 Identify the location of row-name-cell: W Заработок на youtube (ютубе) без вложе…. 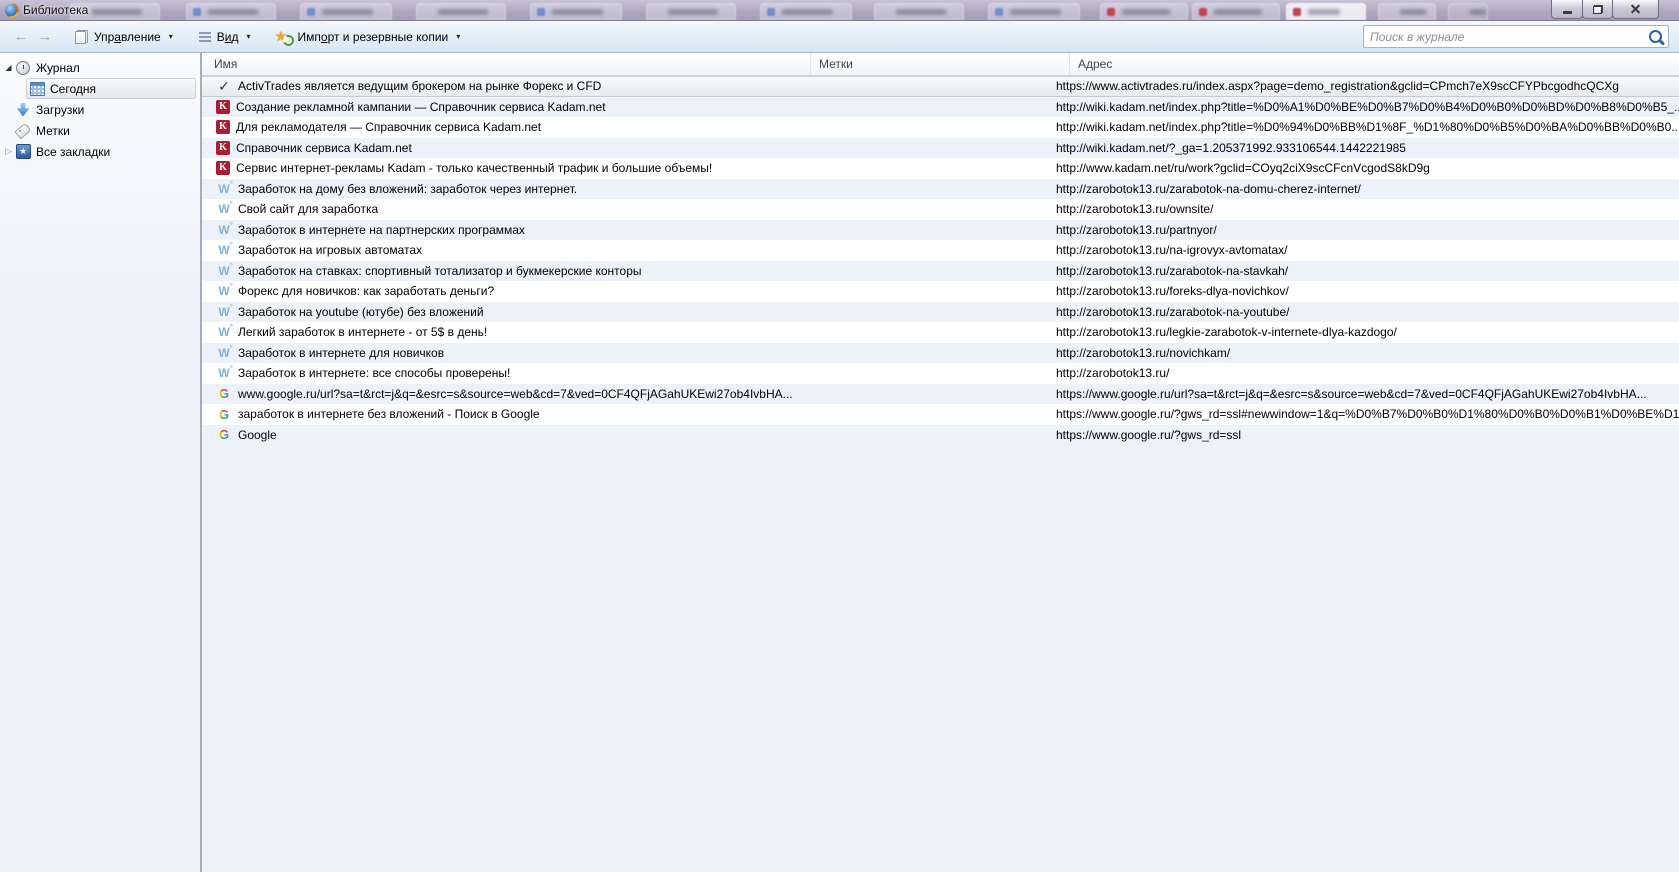
(500, 312).